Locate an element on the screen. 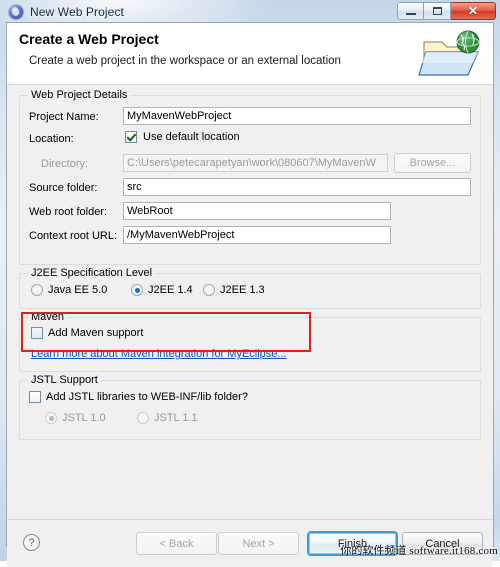 This screenshot has height=567, width=500. source-folder-label: Source folder: is located at coordinates (63, 188).